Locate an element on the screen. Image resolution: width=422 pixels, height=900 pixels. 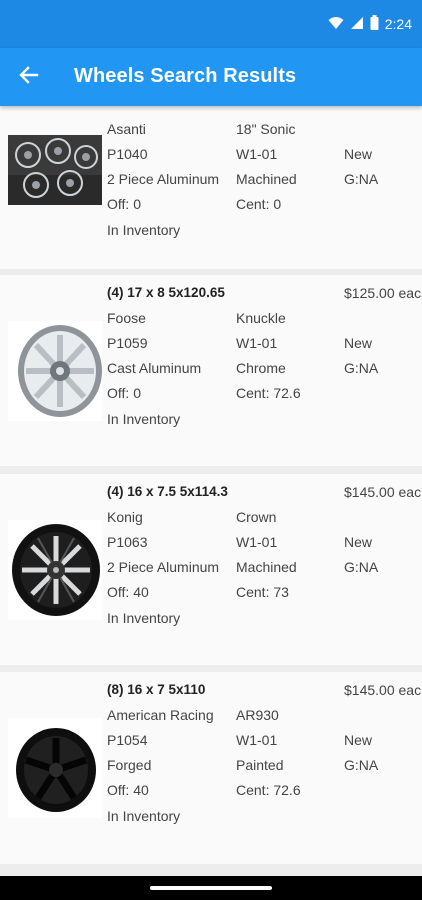
wheel-model: 18" Sonic is located at coordinates (266, 129).